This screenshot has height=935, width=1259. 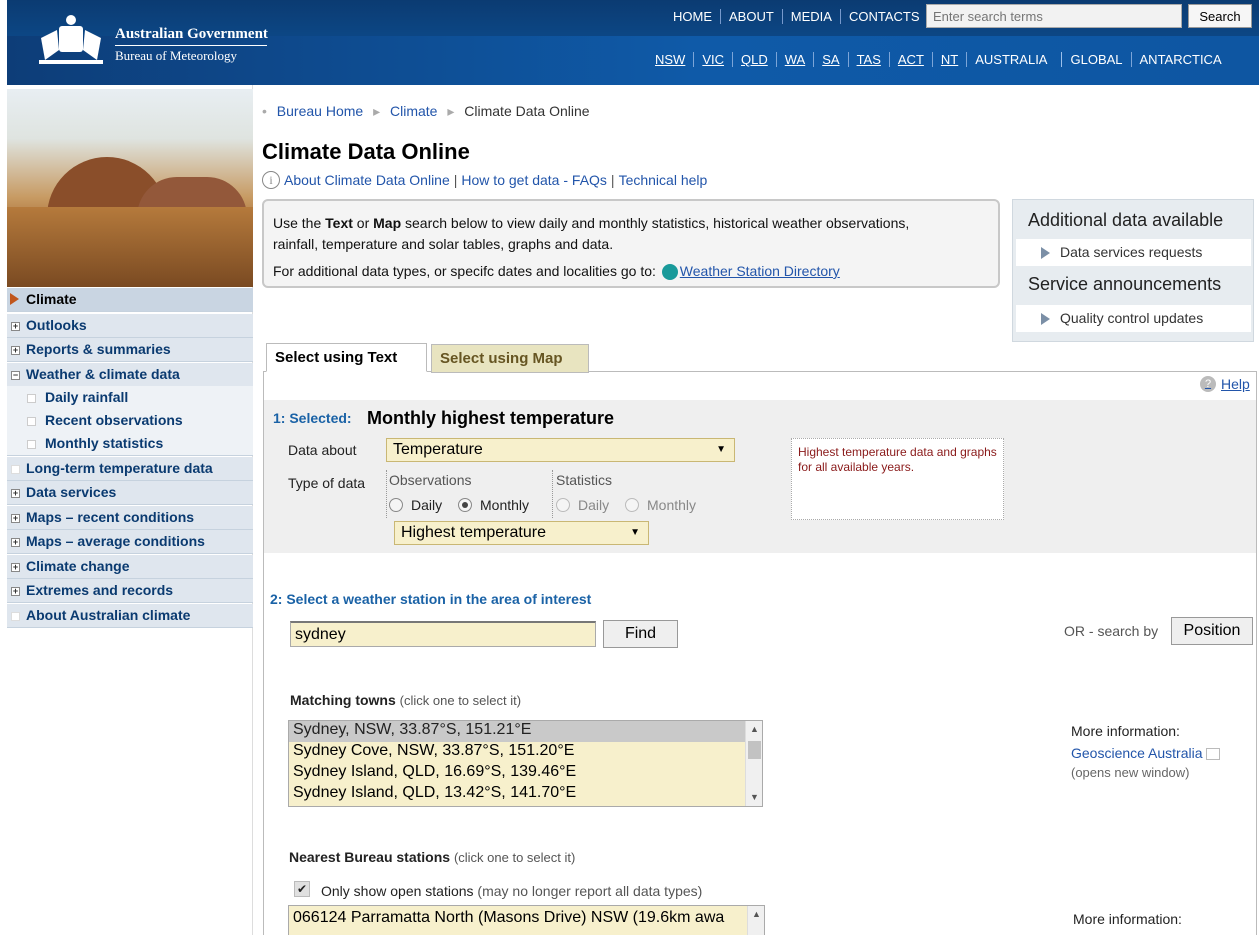 What do you see at coordinates (525, 731) in the screenshot?
I see `list-item: Sydney, NSW, 33.87°S, 151.21°E` at bounding box center [525, 731].